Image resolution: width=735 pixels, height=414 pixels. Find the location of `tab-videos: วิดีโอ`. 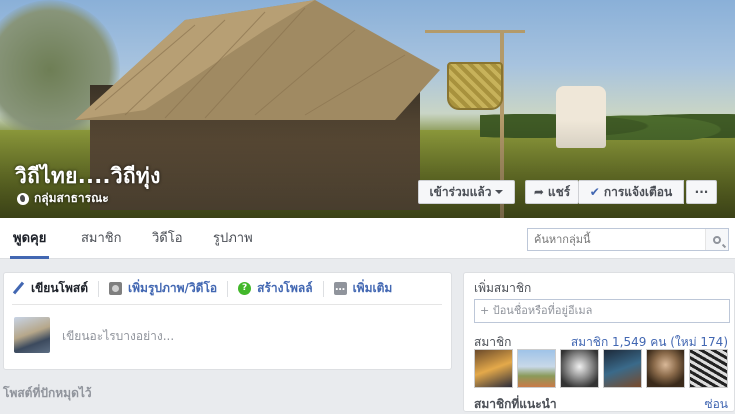

tab-videos: วิดีโอ is located at coordinates (167, 238).